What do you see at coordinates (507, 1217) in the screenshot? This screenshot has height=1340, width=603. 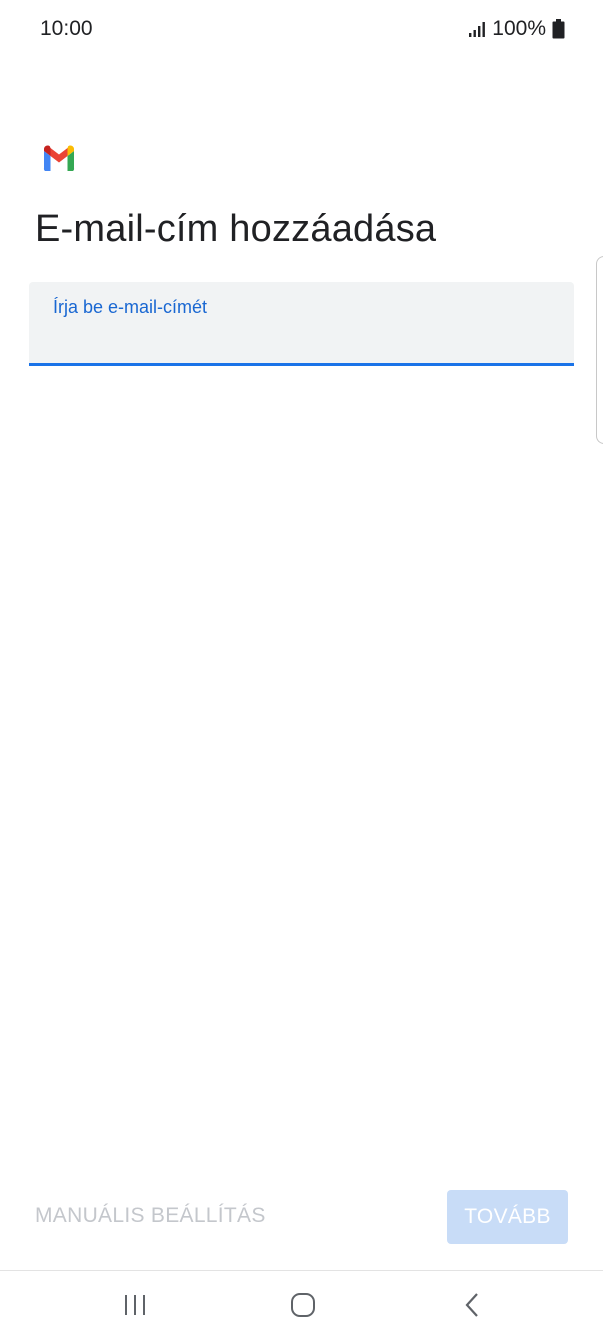 I see `next-button: TOVÁBB` at bounding box center [507, 1217].